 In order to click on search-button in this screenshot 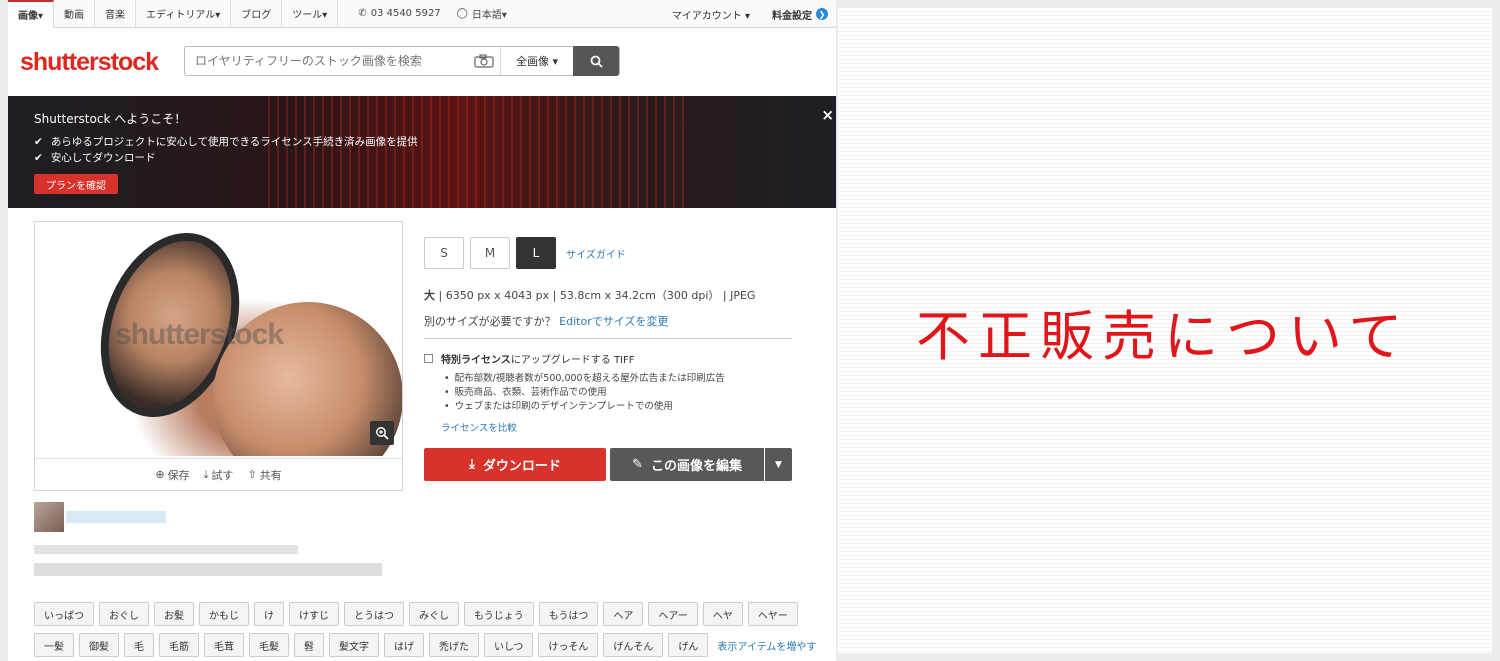, I will do `click(596, 61)`.